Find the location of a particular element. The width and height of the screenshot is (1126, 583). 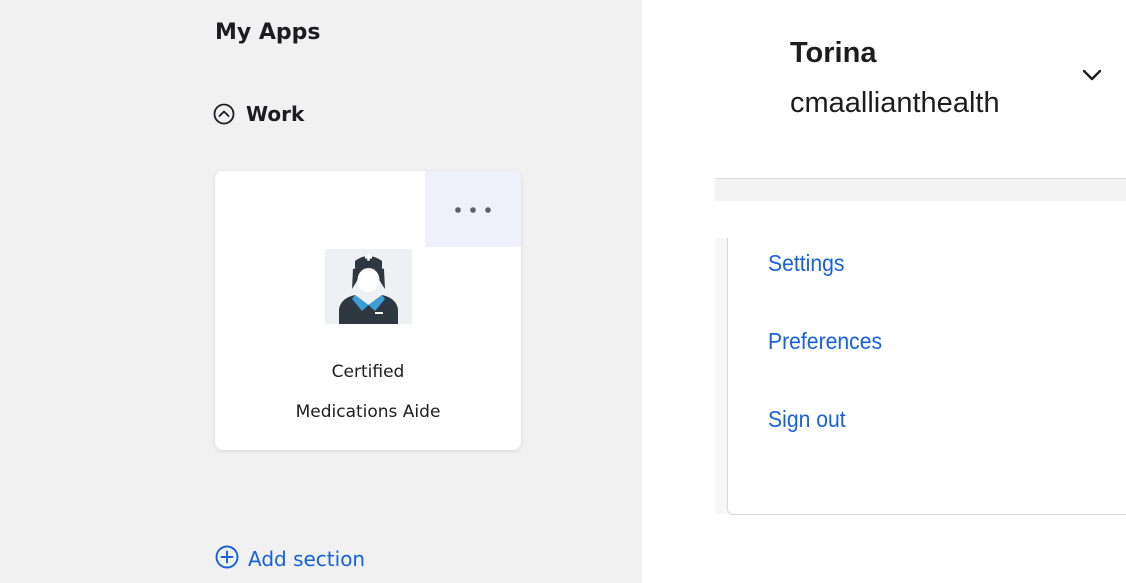

user-name: Torina is located at coordinates (833, 53).